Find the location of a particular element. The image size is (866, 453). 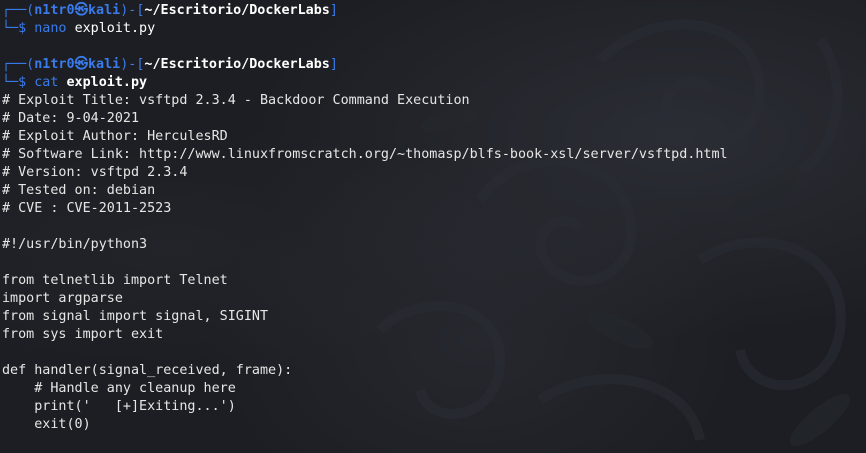

output-line: from telnetlib import Telnet is located at coordinates (115, 280).